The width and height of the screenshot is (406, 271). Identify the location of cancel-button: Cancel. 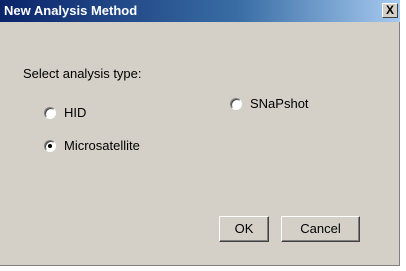
(320, 229).